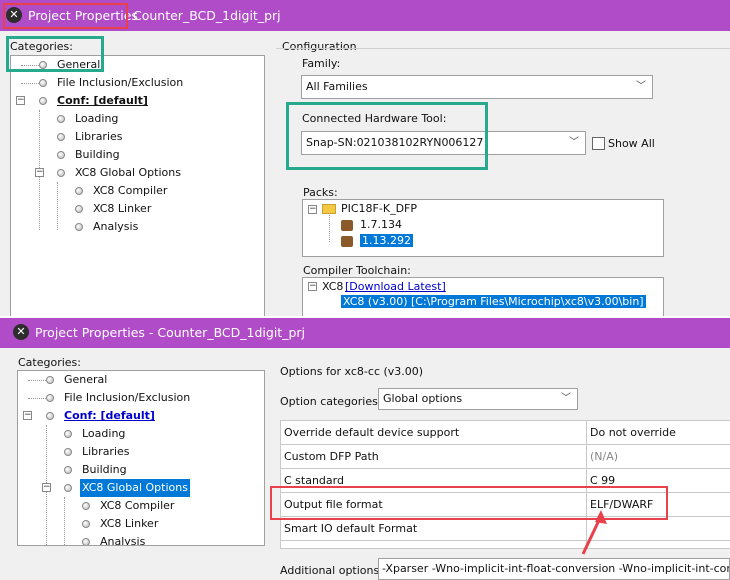 The image size is (730, 580). I want to click on show-all-label: Show All, so click(631, 143).